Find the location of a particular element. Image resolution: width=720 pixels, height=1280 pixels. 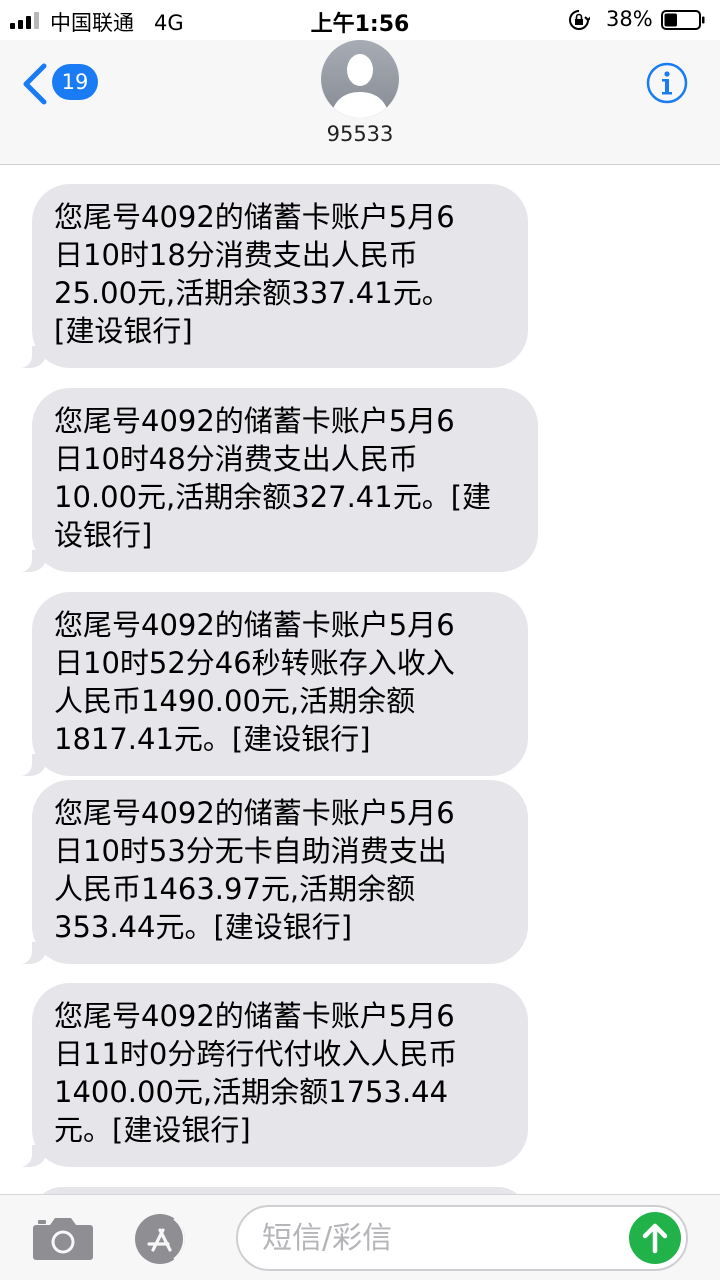

app-store-icon is located at coordinates (160, 1239).